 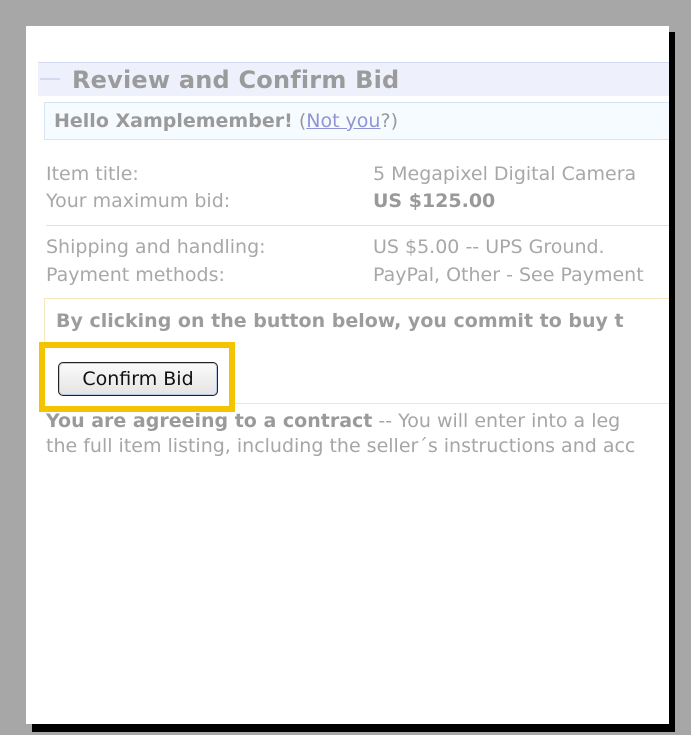 I want to click on not-you-link: Not you, so click(x=343, y=121).